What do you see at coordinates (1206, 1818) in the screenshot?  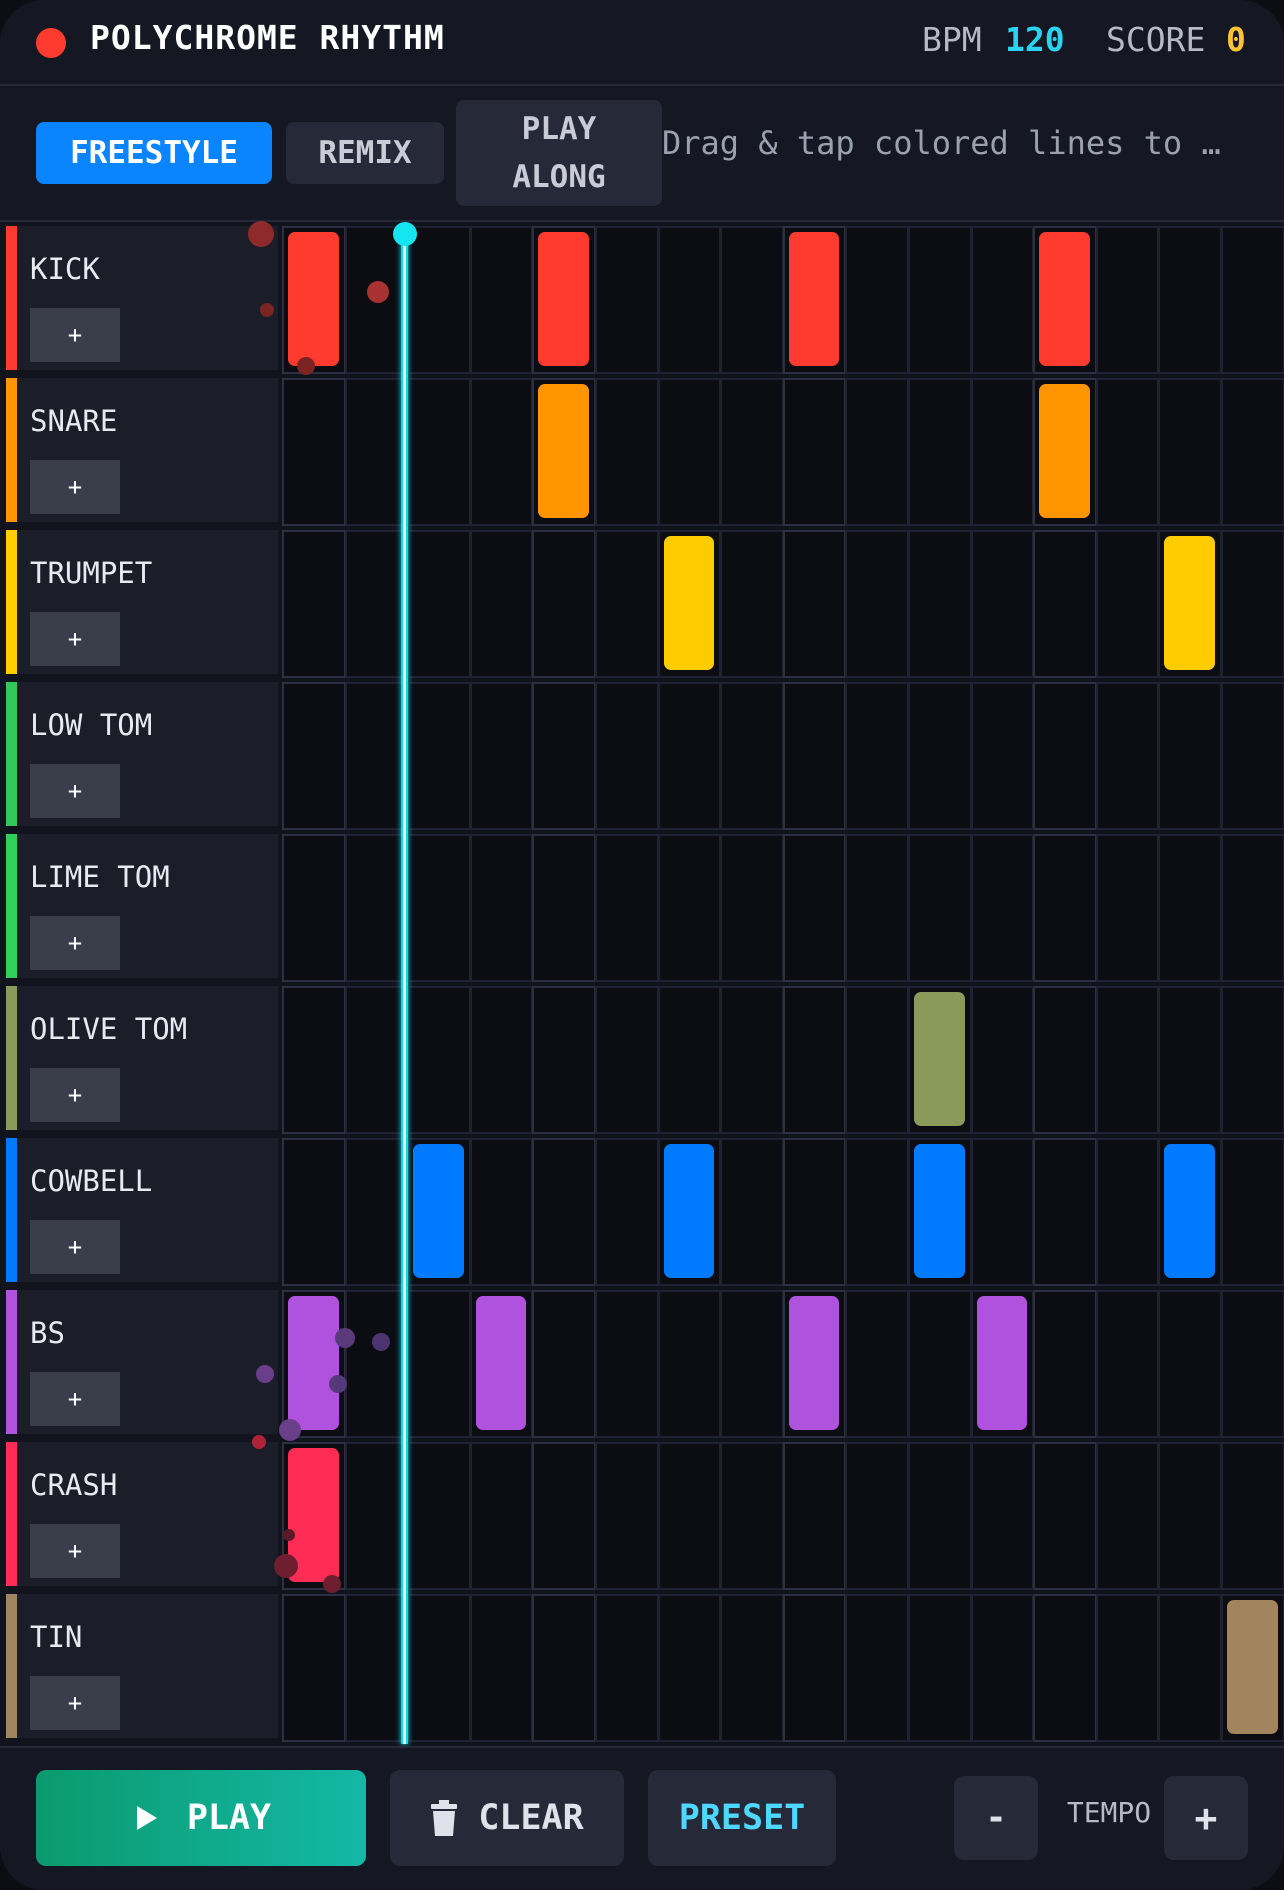 I see `tempo-increase-button: +` at bounding box center [1206, 1818].